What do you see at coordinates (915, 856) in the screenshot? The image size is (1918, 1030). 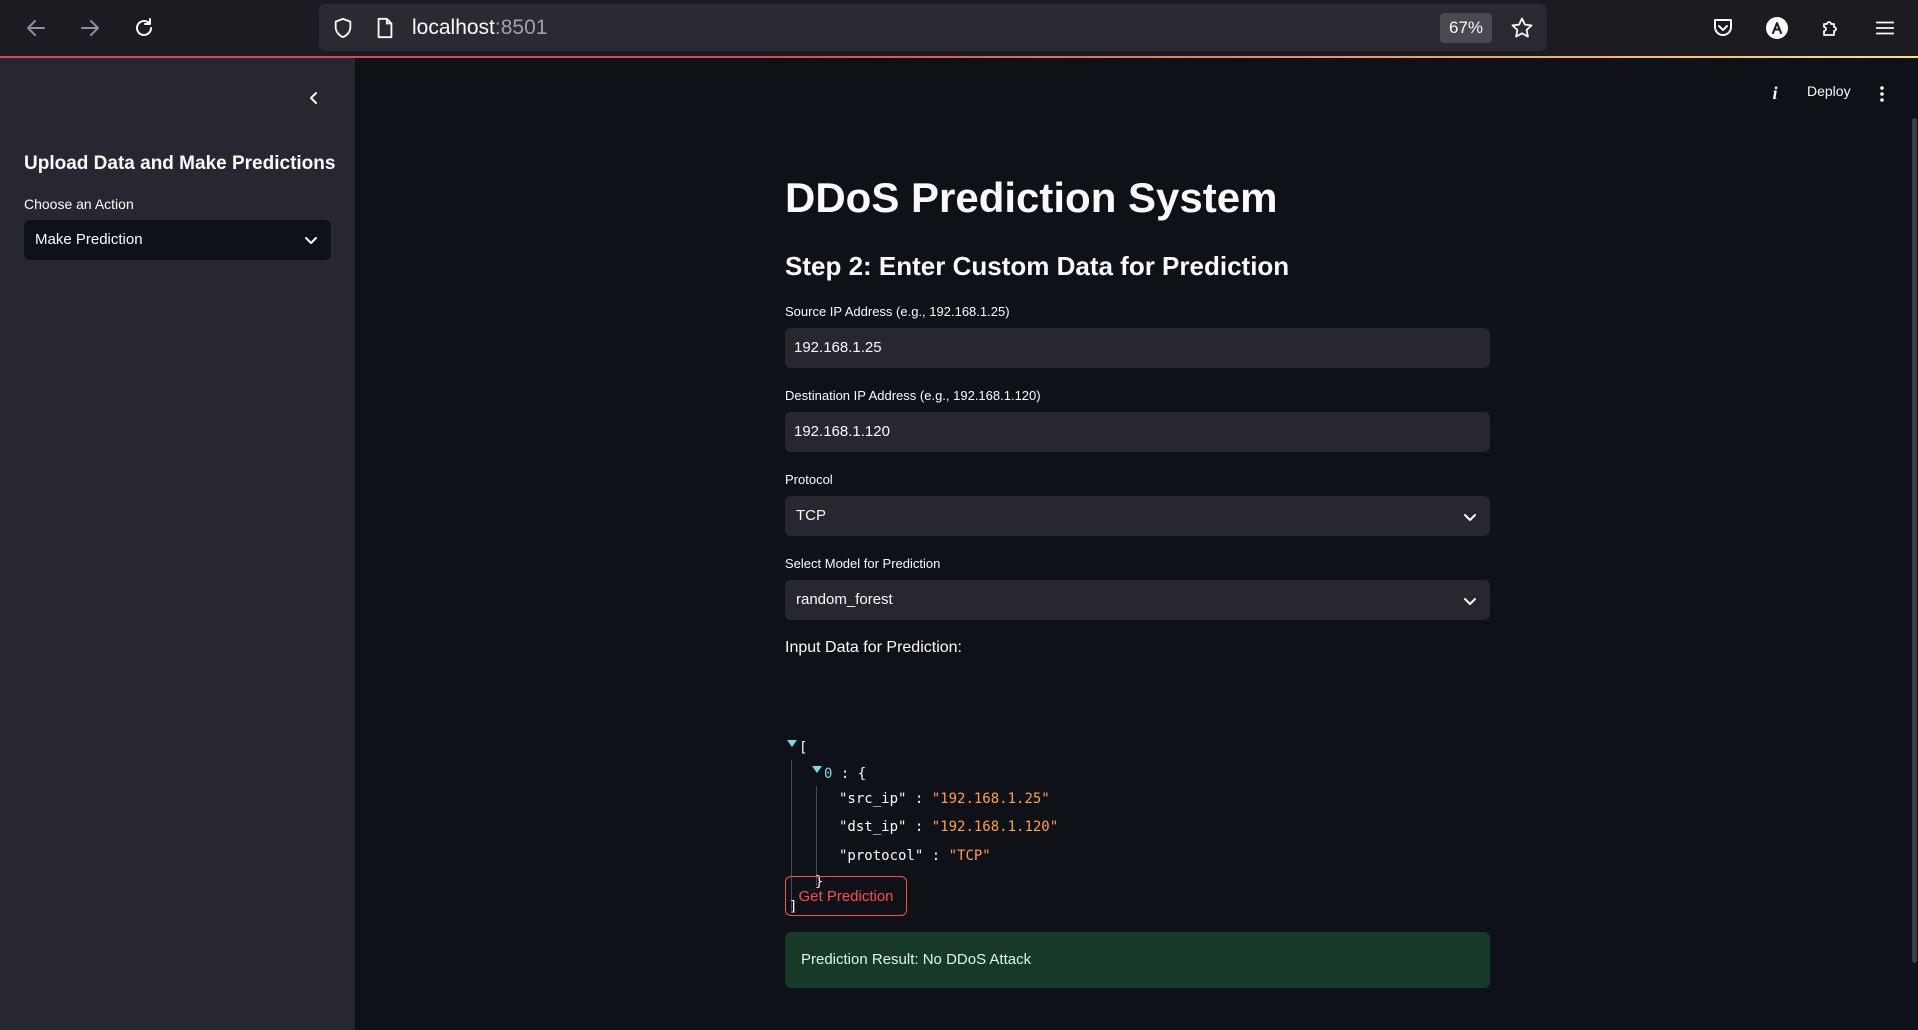 I see `json-row: "protocol" : "TCP"` at bounding box center [915, 856].